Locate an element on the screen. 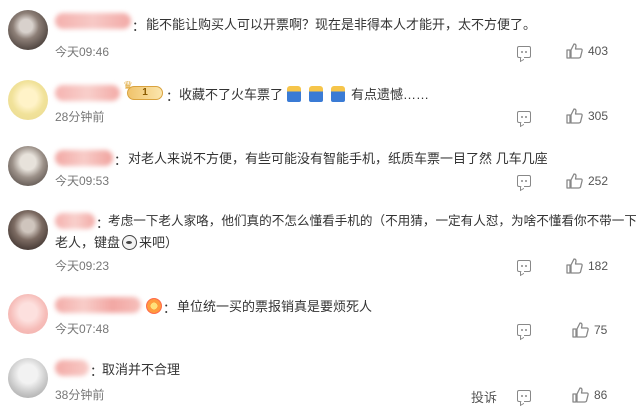 The image size is (636, 419). comment-text-part: 老人，键盘 is located at coordinates (88, 242).